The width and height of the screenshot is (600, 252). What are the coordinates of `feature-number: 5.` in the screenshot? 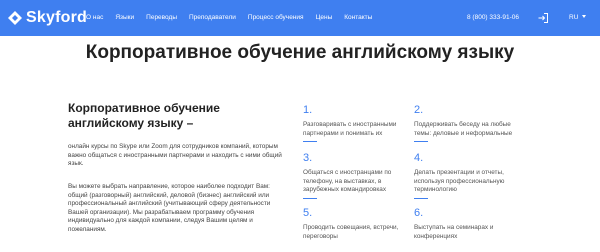 It's located at (308, 213).